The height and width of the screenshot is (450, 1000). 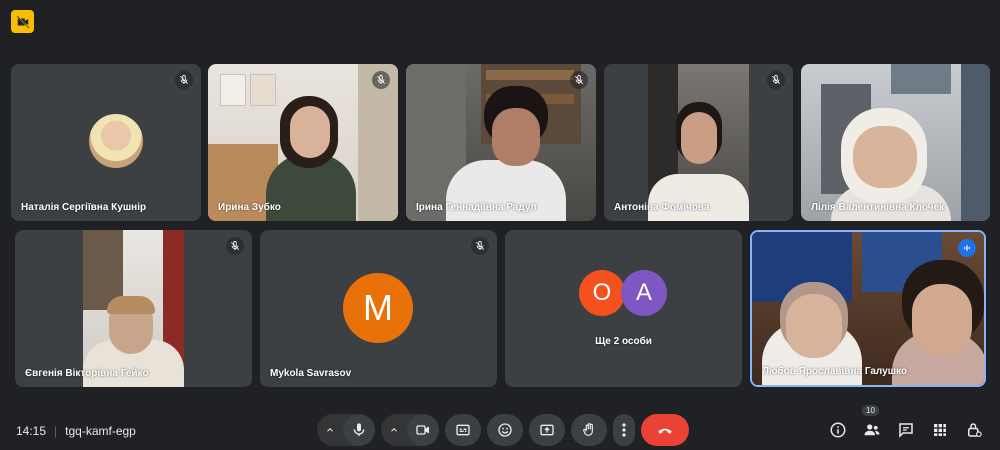 I want to click on others-tile: O A Ще 2 особи, so click(x=623, y=308).